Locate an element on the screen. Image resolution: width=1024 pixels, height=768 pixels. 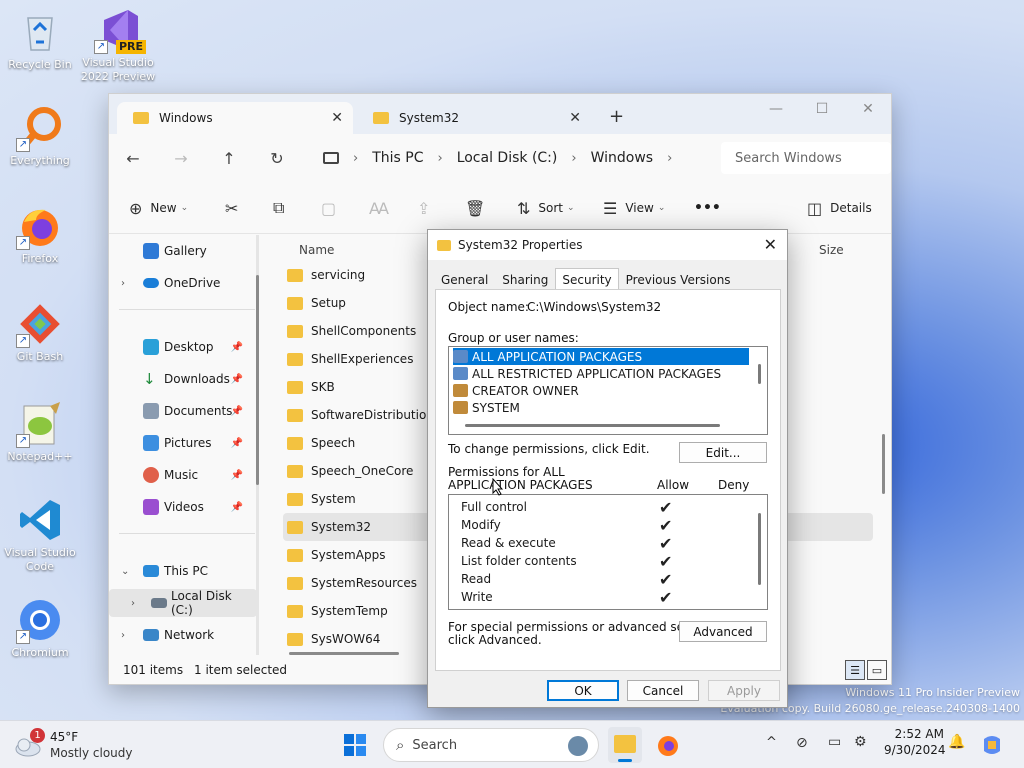
settings-icon: ⚙ is located at coordinates (860, 742).